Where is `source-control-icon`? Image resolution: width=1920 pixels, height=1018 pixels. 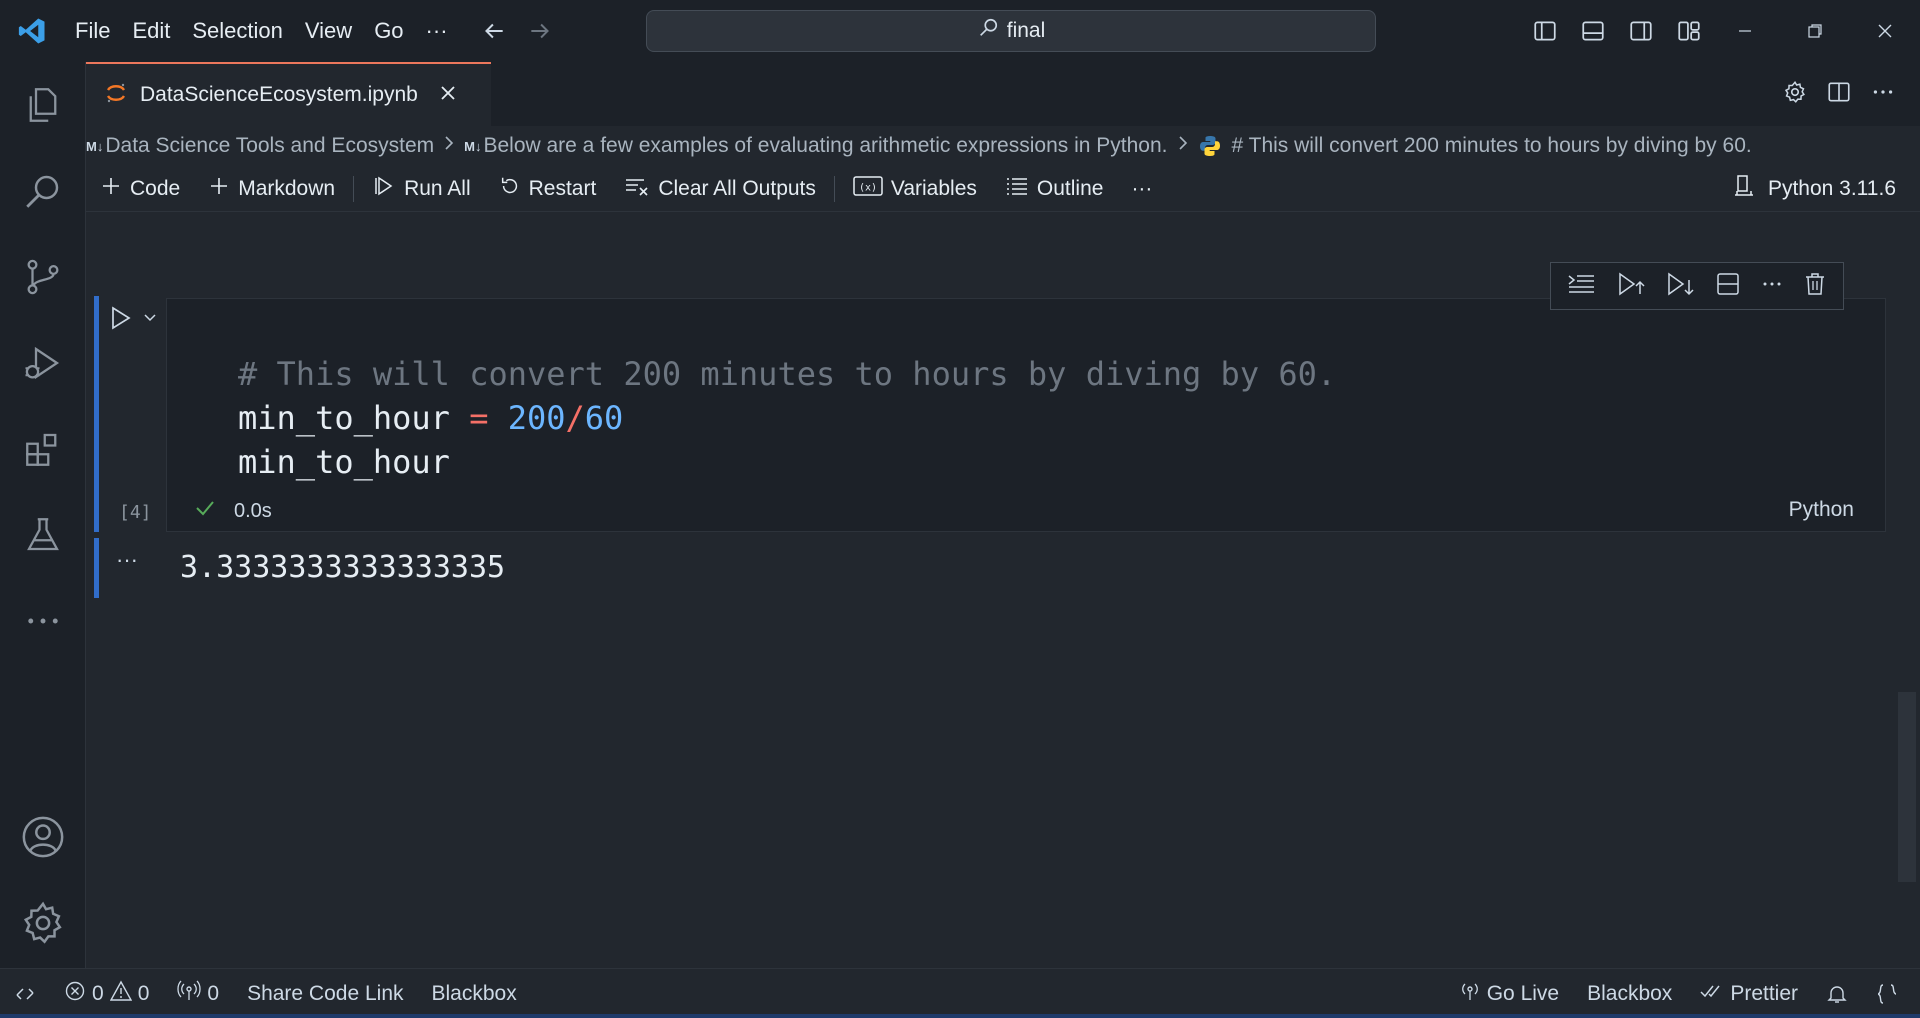 source-control-icon is located at coordinates (43, 277).